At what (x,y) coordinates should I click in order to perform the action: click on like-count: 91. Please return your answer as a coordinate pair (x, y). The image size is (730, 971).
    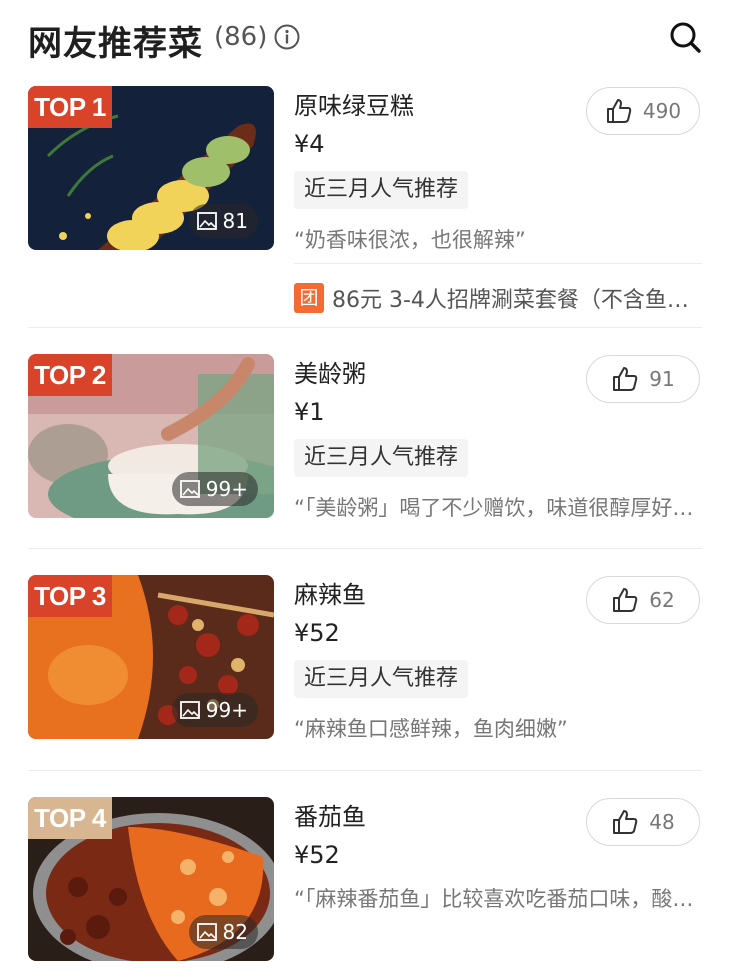
    Looking at the image, I should click on (662, 379).